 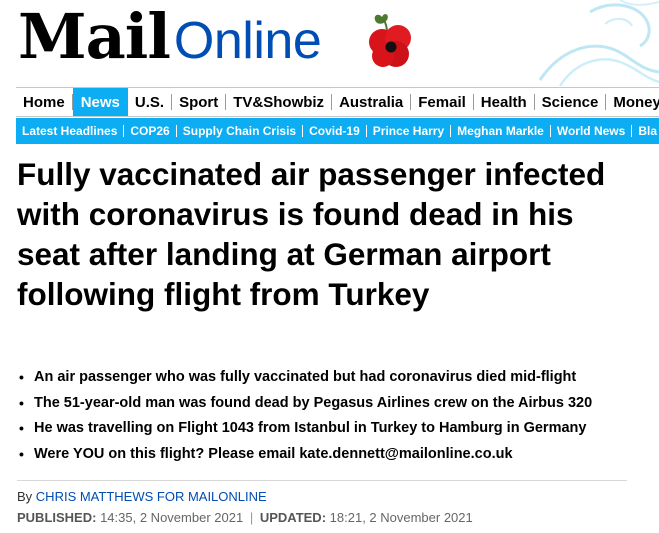 I want to click on nav-item-tv-showbiz: TV&Showbiz, so click(x=279, y=102).